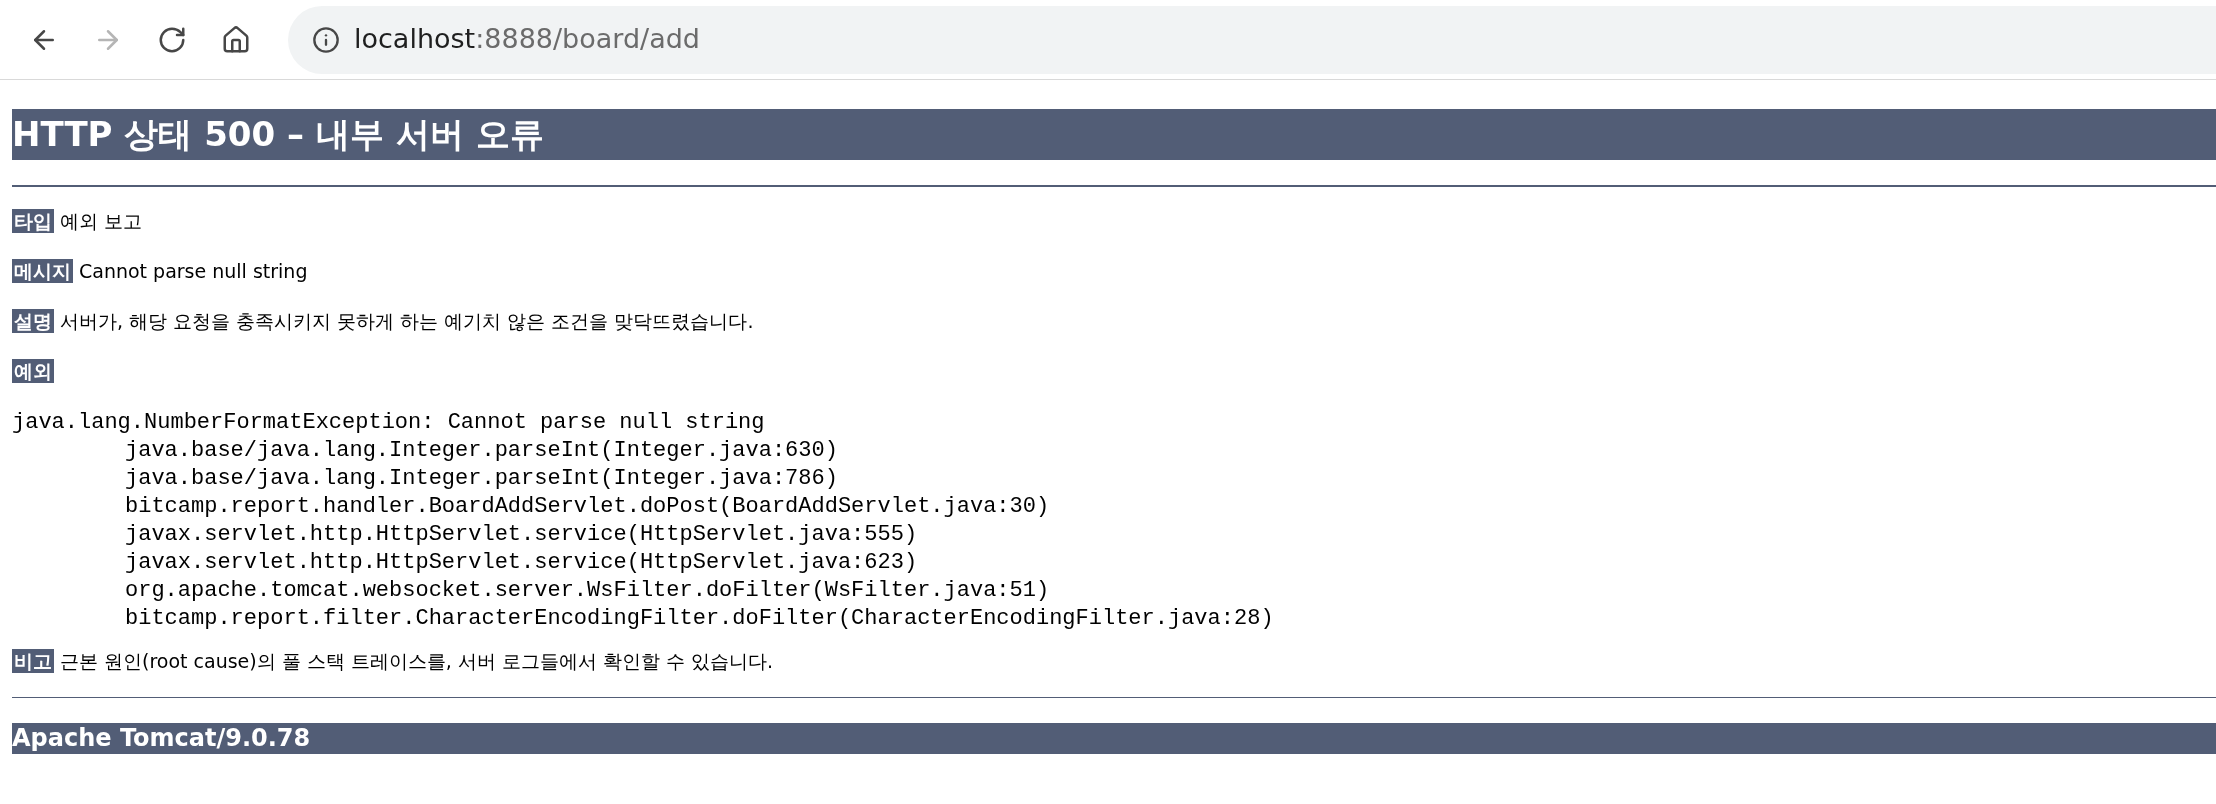  I want to click on field-label: 비고, so click(33, 661).